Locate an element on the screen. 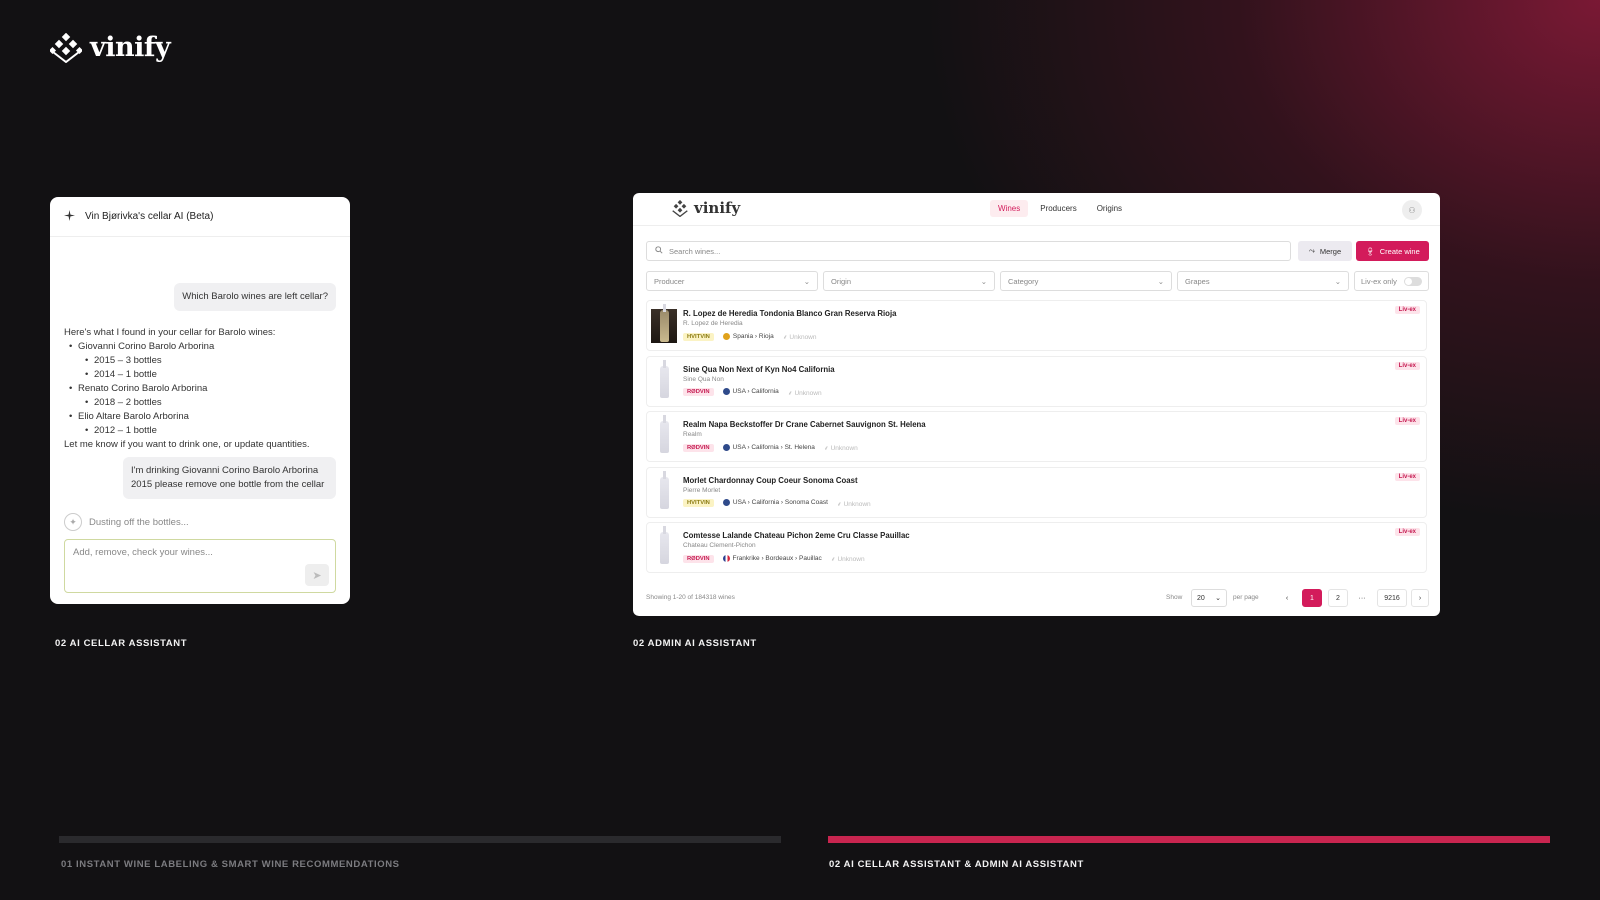  user-avatar: ⚇ is located at coordinates (1412, 210).